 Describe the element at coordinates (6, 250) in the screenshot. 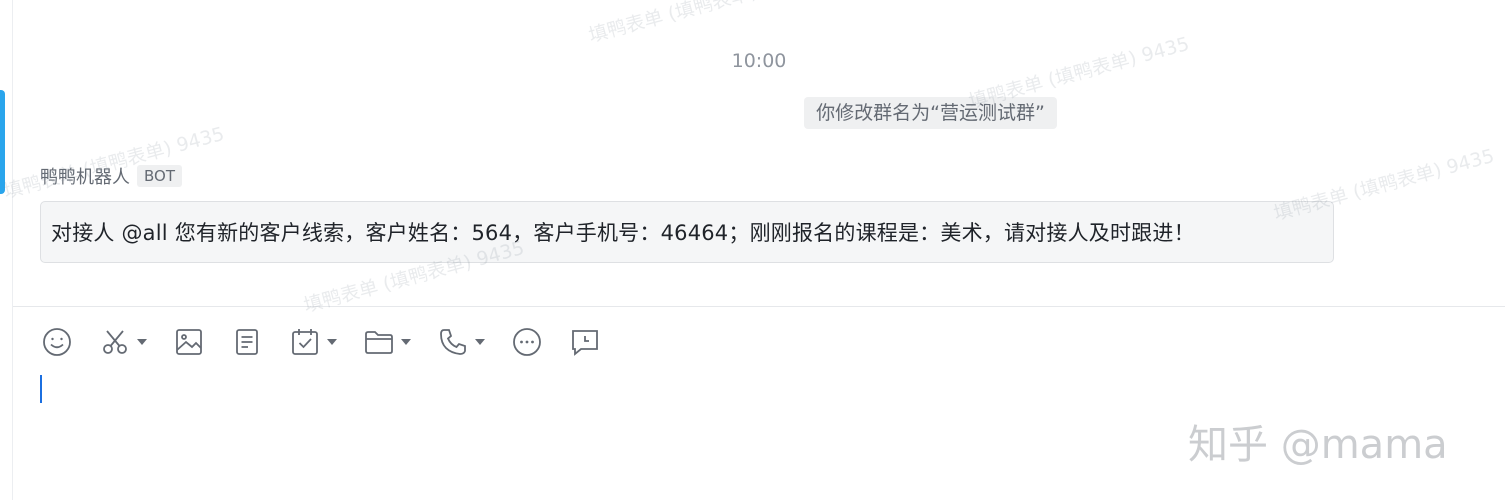

I see `left-rail` at that location.